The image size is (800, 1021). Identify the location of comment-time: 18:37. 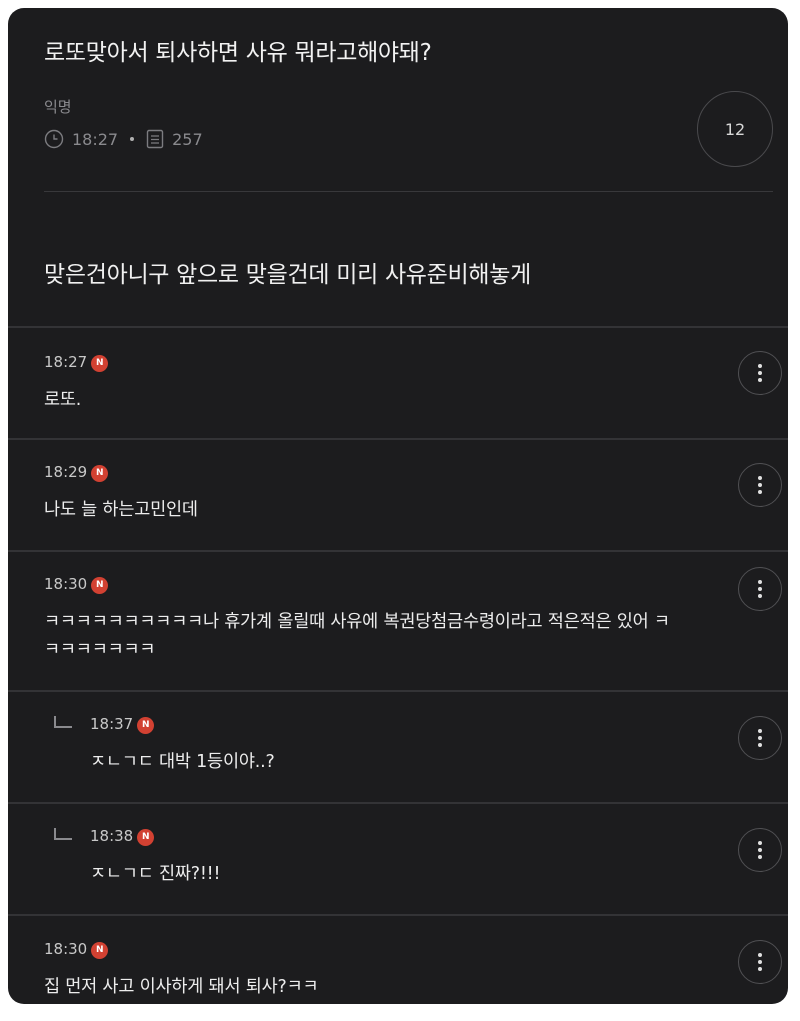
(112, 724).